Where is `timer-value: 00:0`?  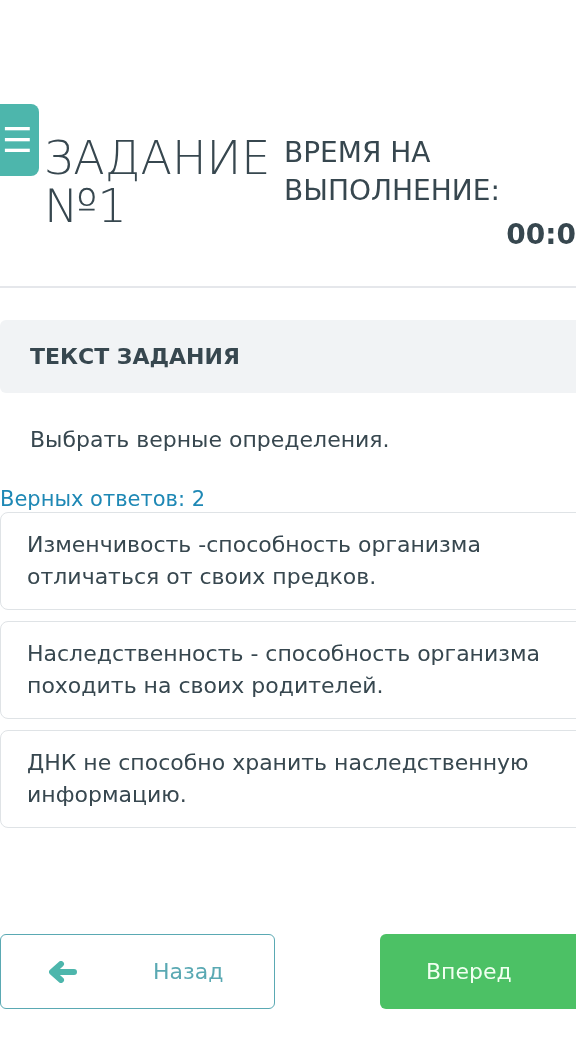
timer-value: 00:0 is located at coordinates (541, 235).